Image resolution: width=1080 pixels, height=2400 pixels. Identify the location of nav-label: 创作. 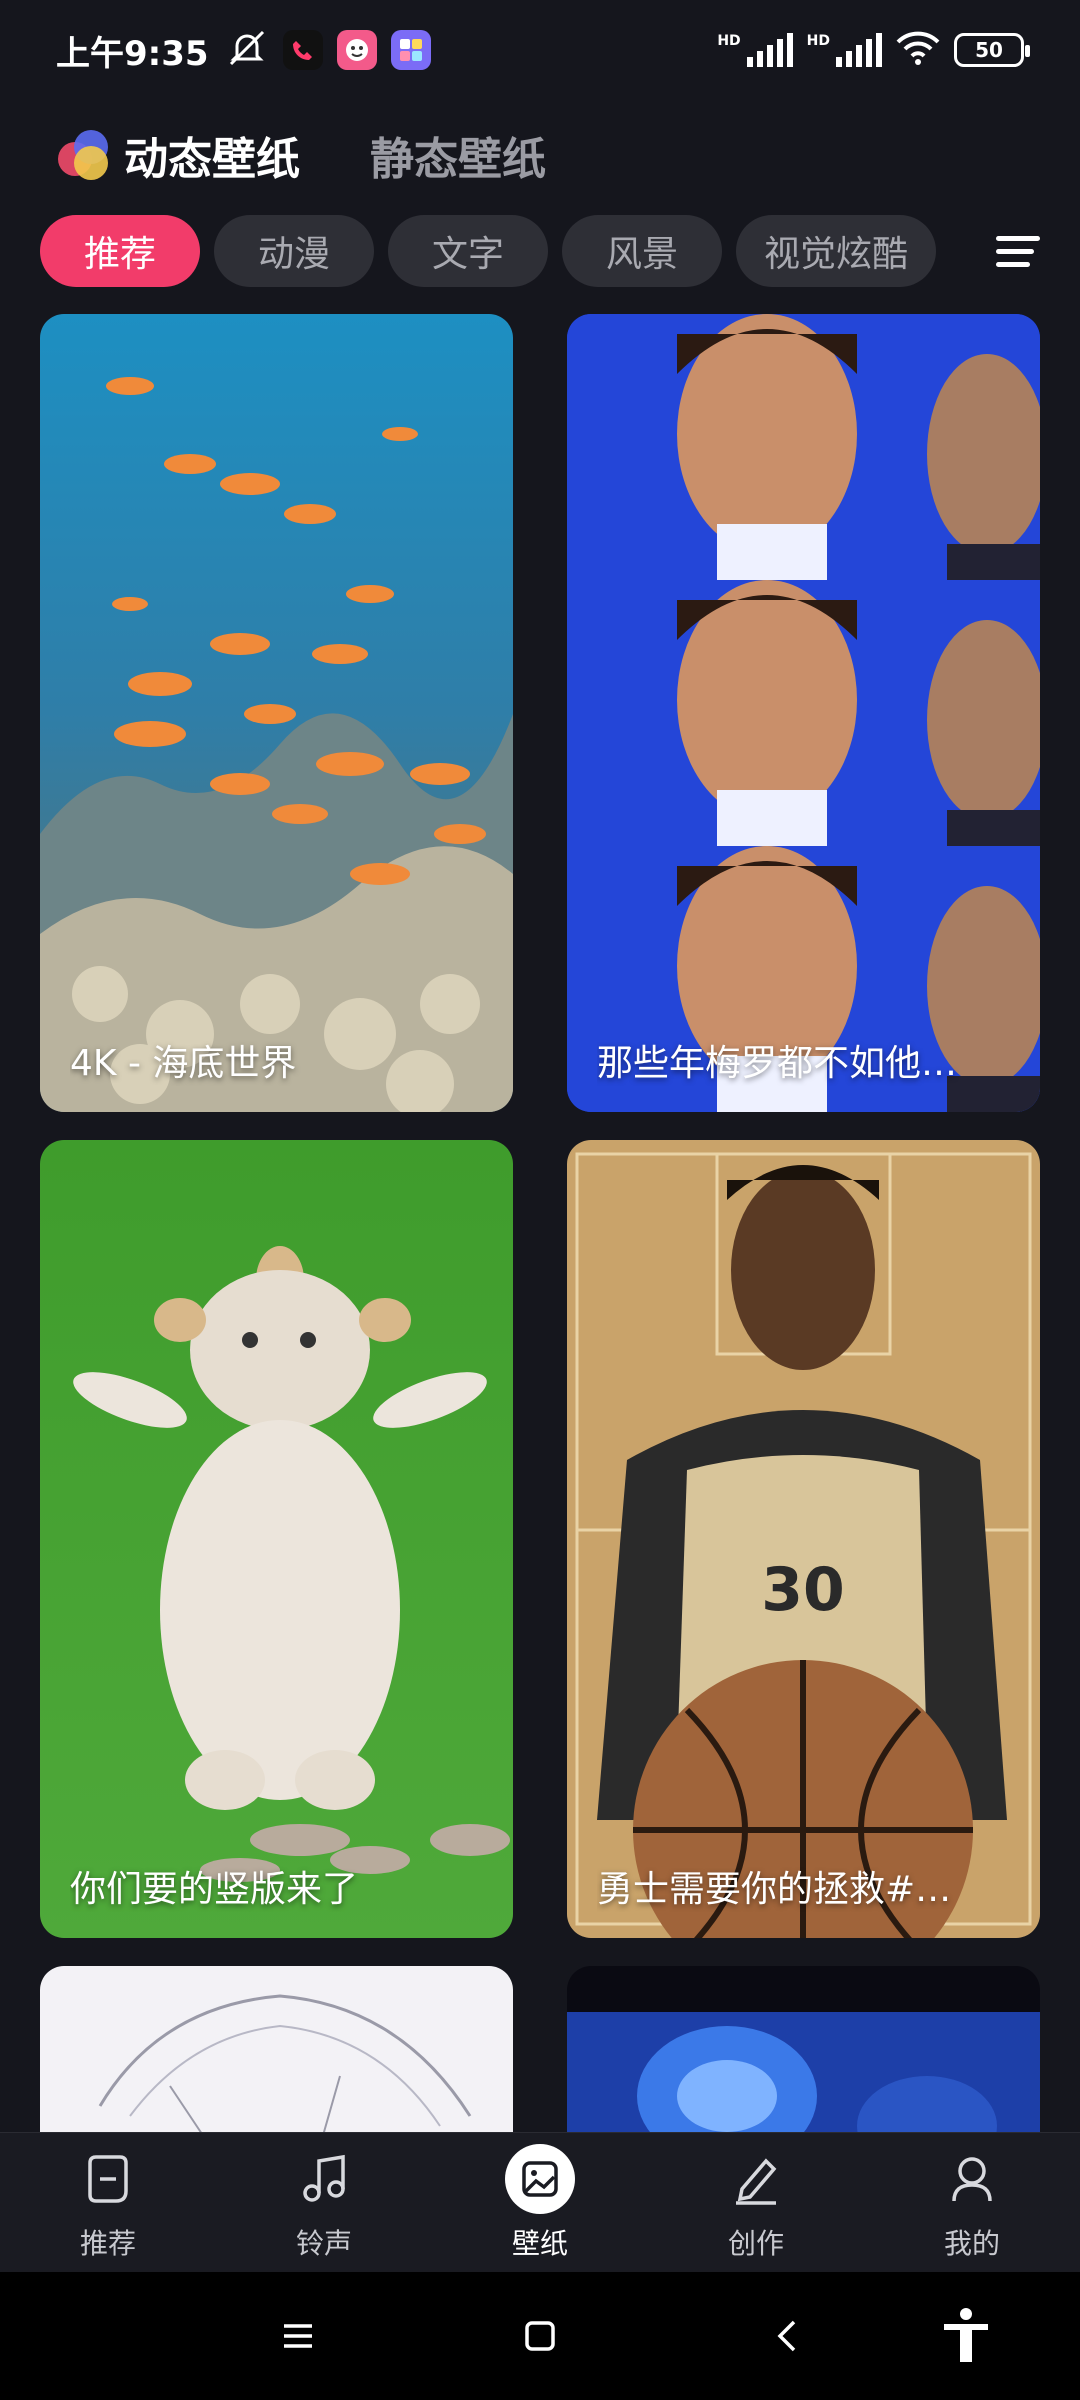
(755, 2243).